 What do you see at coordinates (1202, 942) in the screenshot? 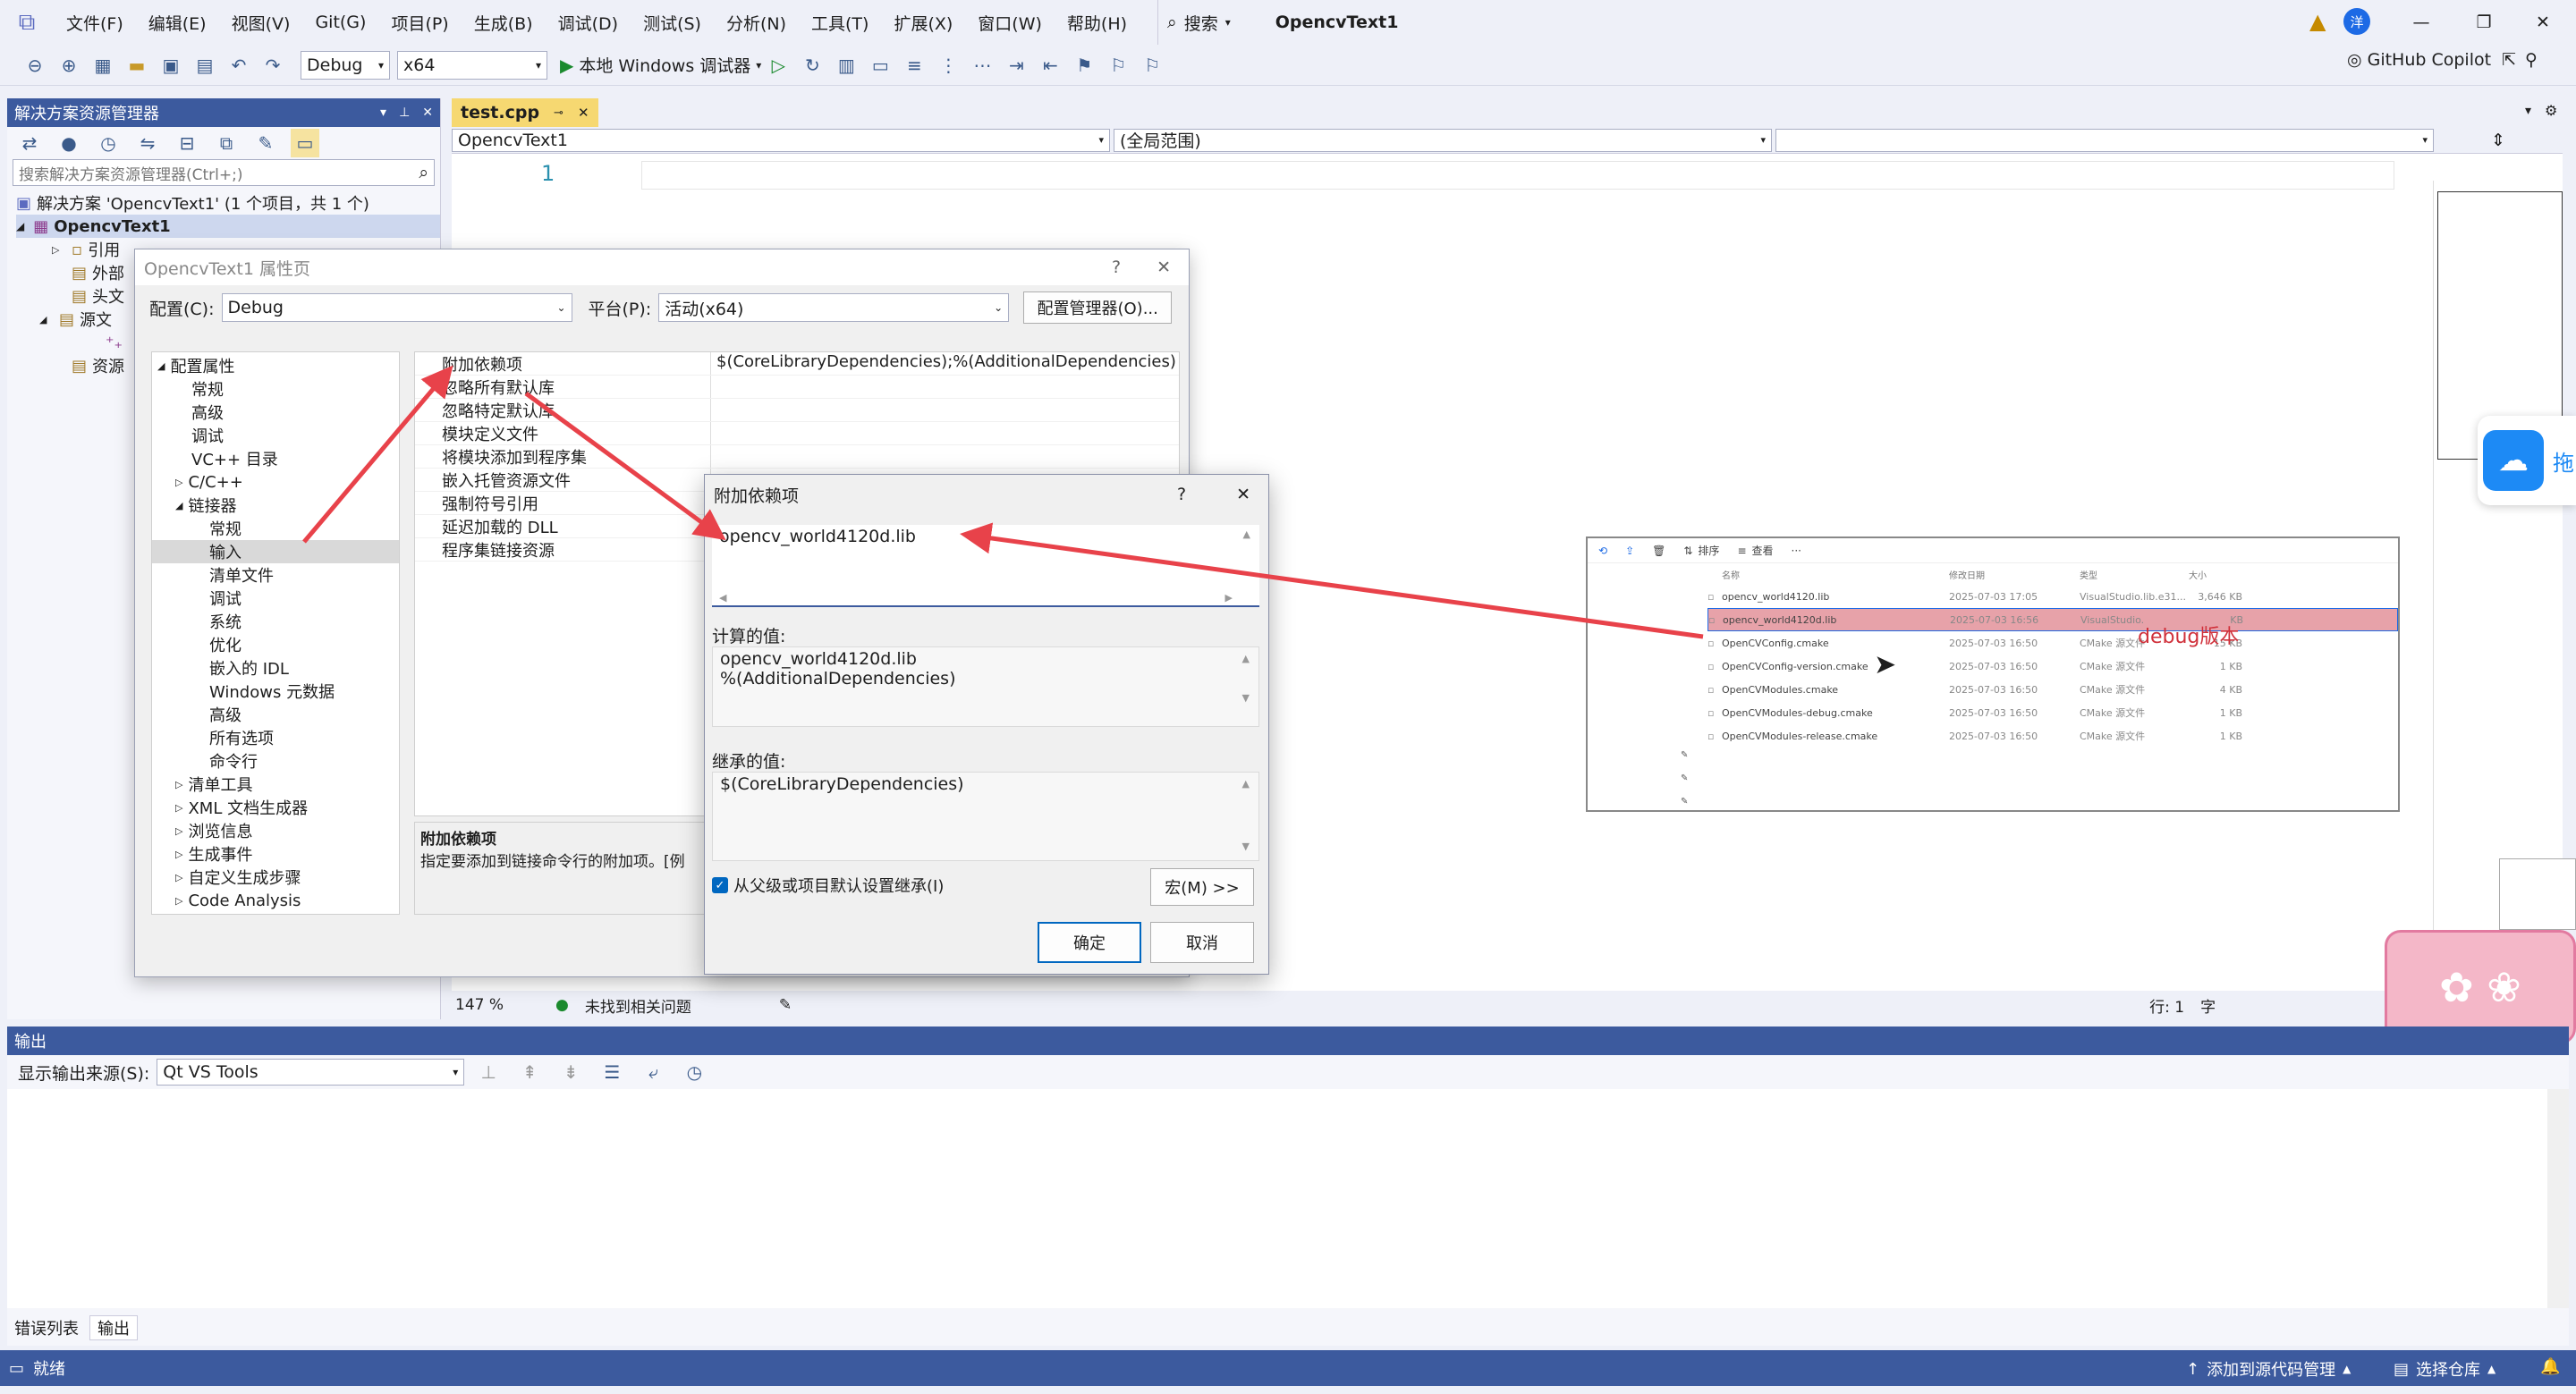
I see `cancel-button: 取消` at bounding box center [1202, 942].